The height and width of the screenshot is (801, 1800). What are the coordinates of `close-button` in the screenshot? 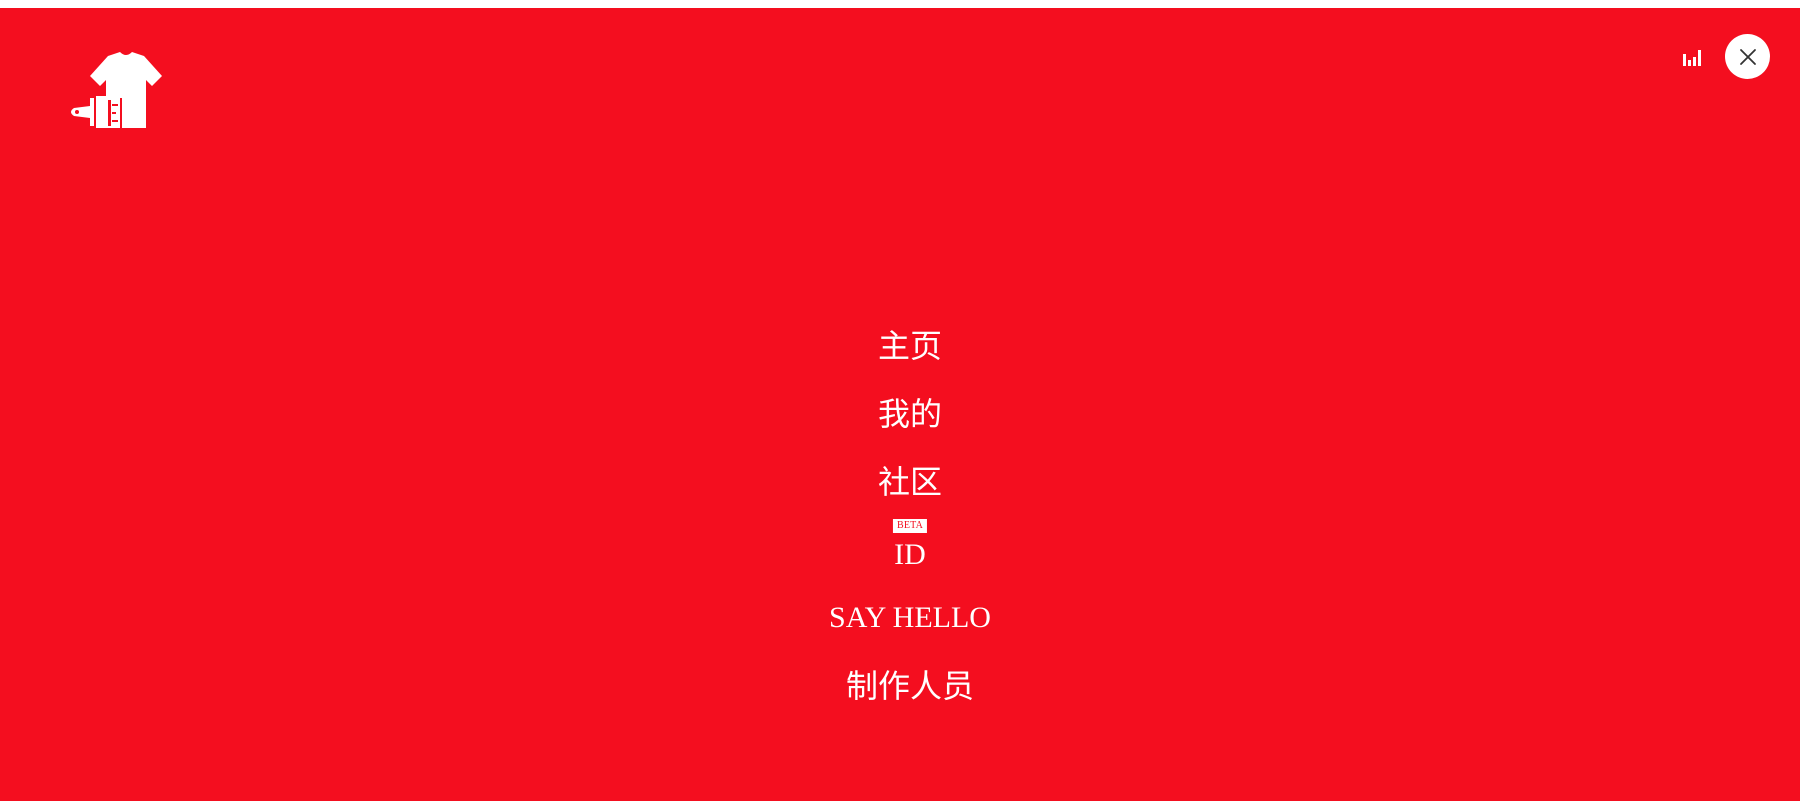 It's located at (1747, 56).